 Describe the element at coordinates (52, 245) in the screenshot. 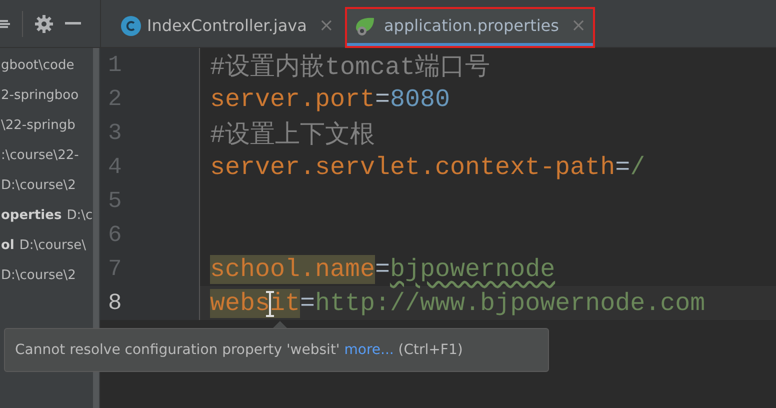

I see `file-path: D:\course\` at that location.